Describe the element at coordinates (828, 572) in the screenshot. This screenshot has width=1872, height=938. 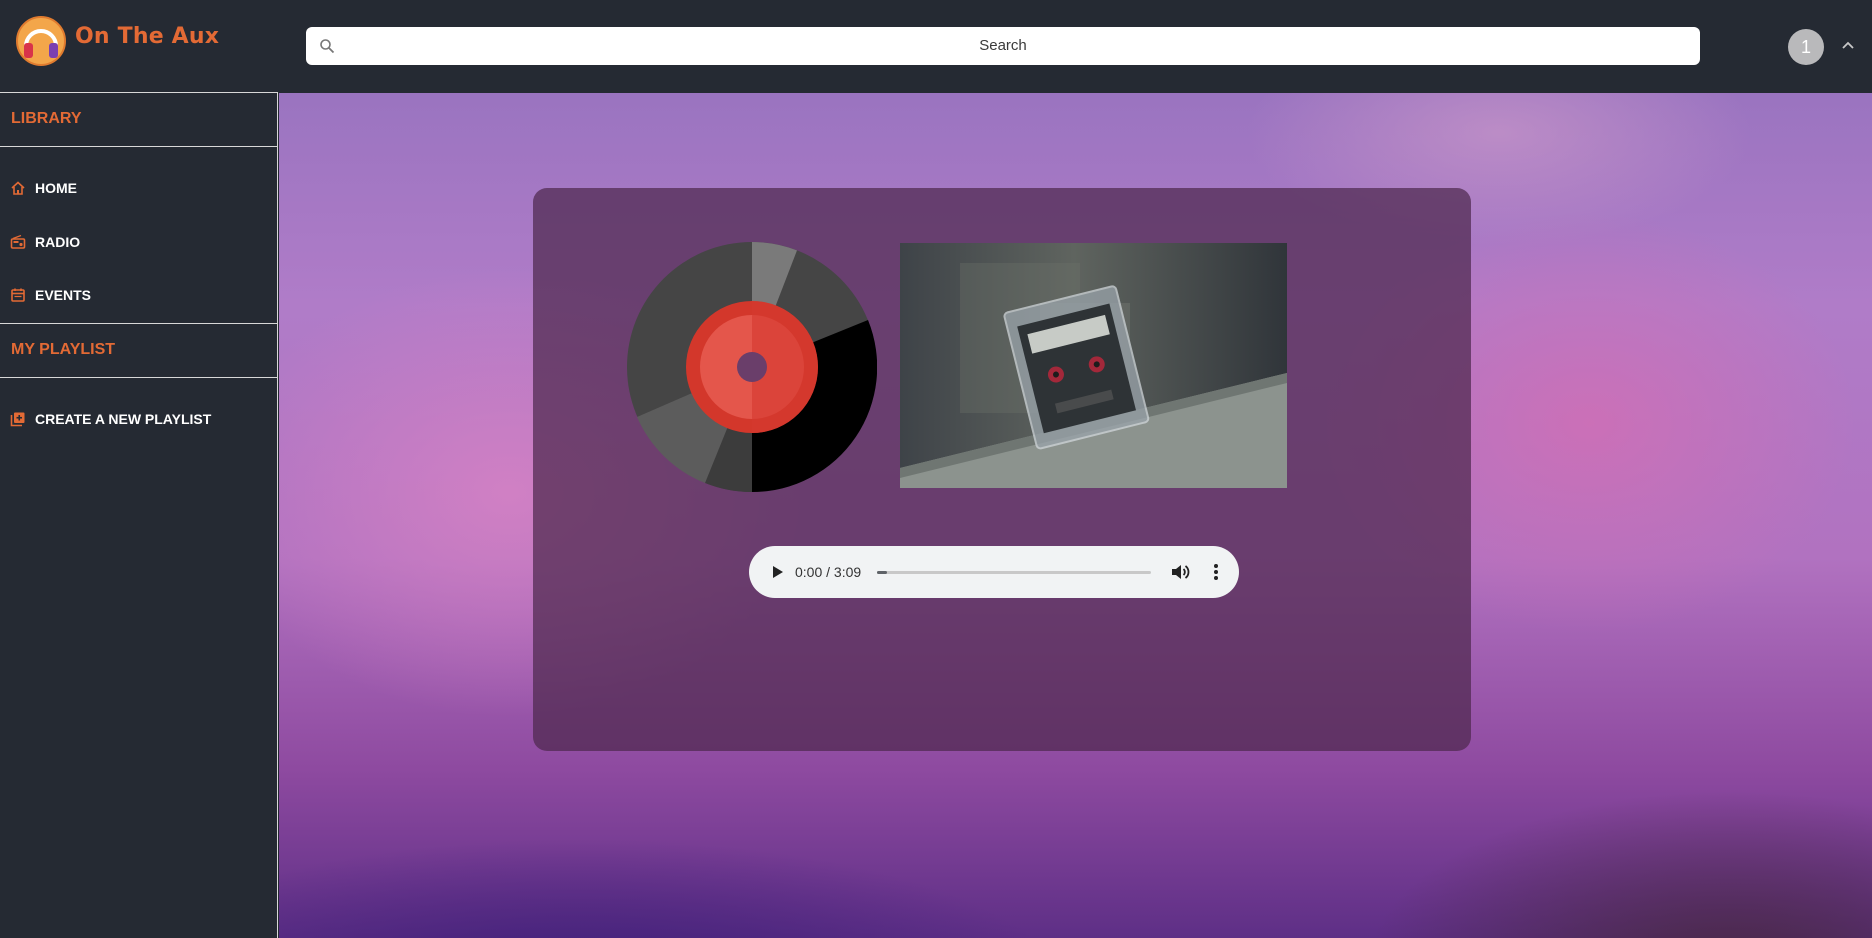
I see `playback-time: 0:00 / 3:09` at that location.